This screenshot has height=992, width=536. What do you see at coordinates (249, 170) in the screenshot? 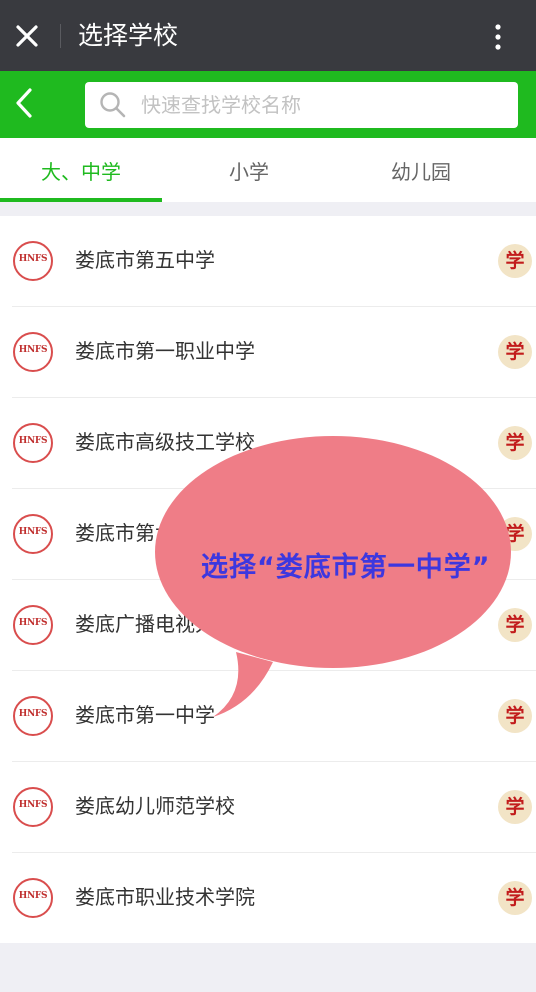
I see `tab-primary-school: 小学` at bounding box center [249, 170].